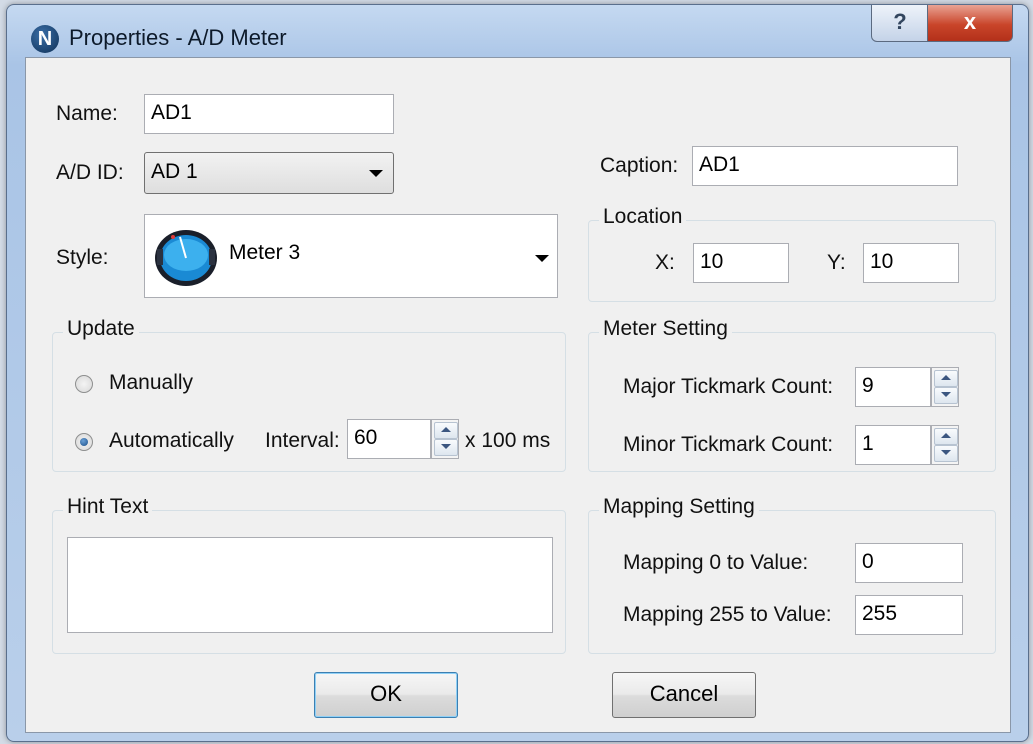  What do you see at coordinates (679, 507) in the screenshot?
I see `mapping-setting-title: Mapping Setting` at bounding box center [679, 507].